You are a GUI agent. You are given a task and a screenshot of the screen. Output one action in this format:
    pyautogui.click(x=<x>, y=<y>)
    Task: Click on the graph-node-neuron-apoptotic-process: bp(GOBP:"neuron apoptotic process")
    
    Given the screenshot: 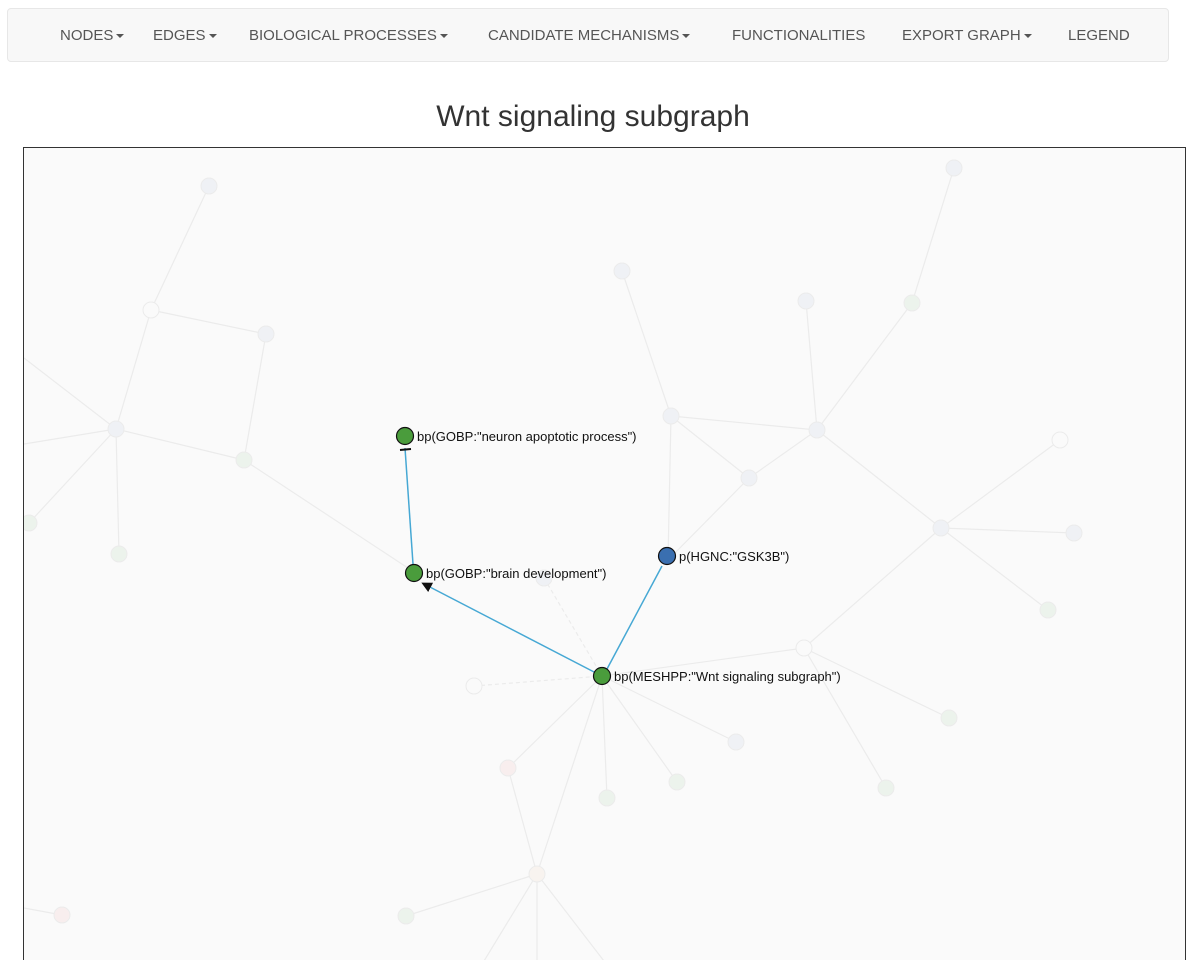 What is the action you would take?
    pyautogui.click(x=516, y=436)
    